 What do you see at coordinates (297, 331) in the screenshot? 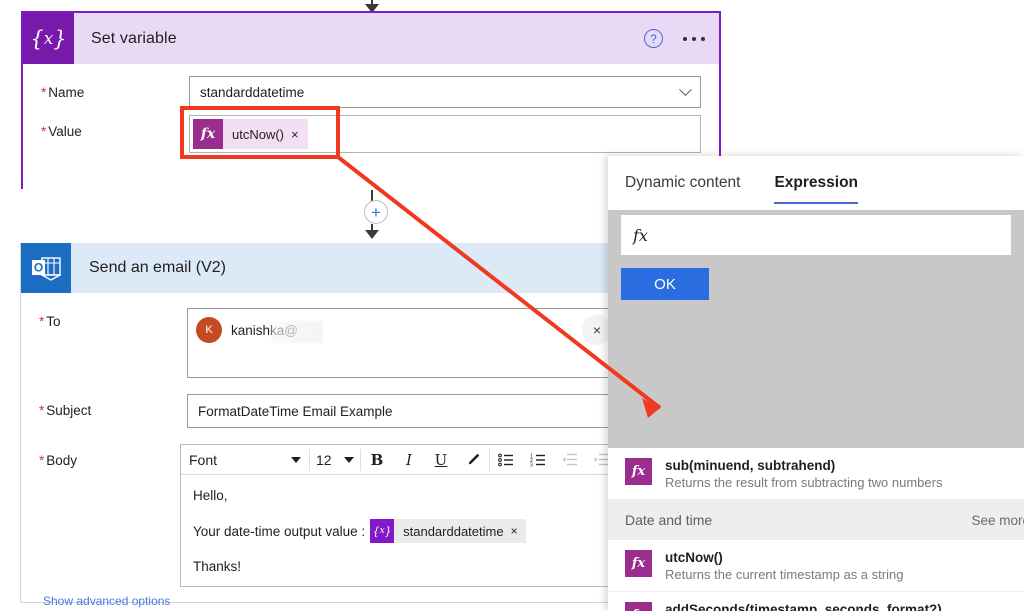
I see `redaction-overlay` at bounding box center [297, 331].